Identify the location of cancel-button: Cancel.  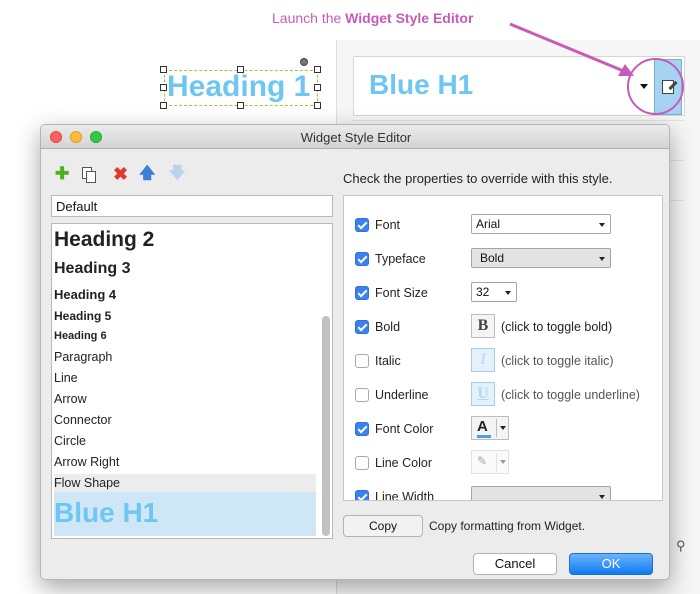
(515, 564).